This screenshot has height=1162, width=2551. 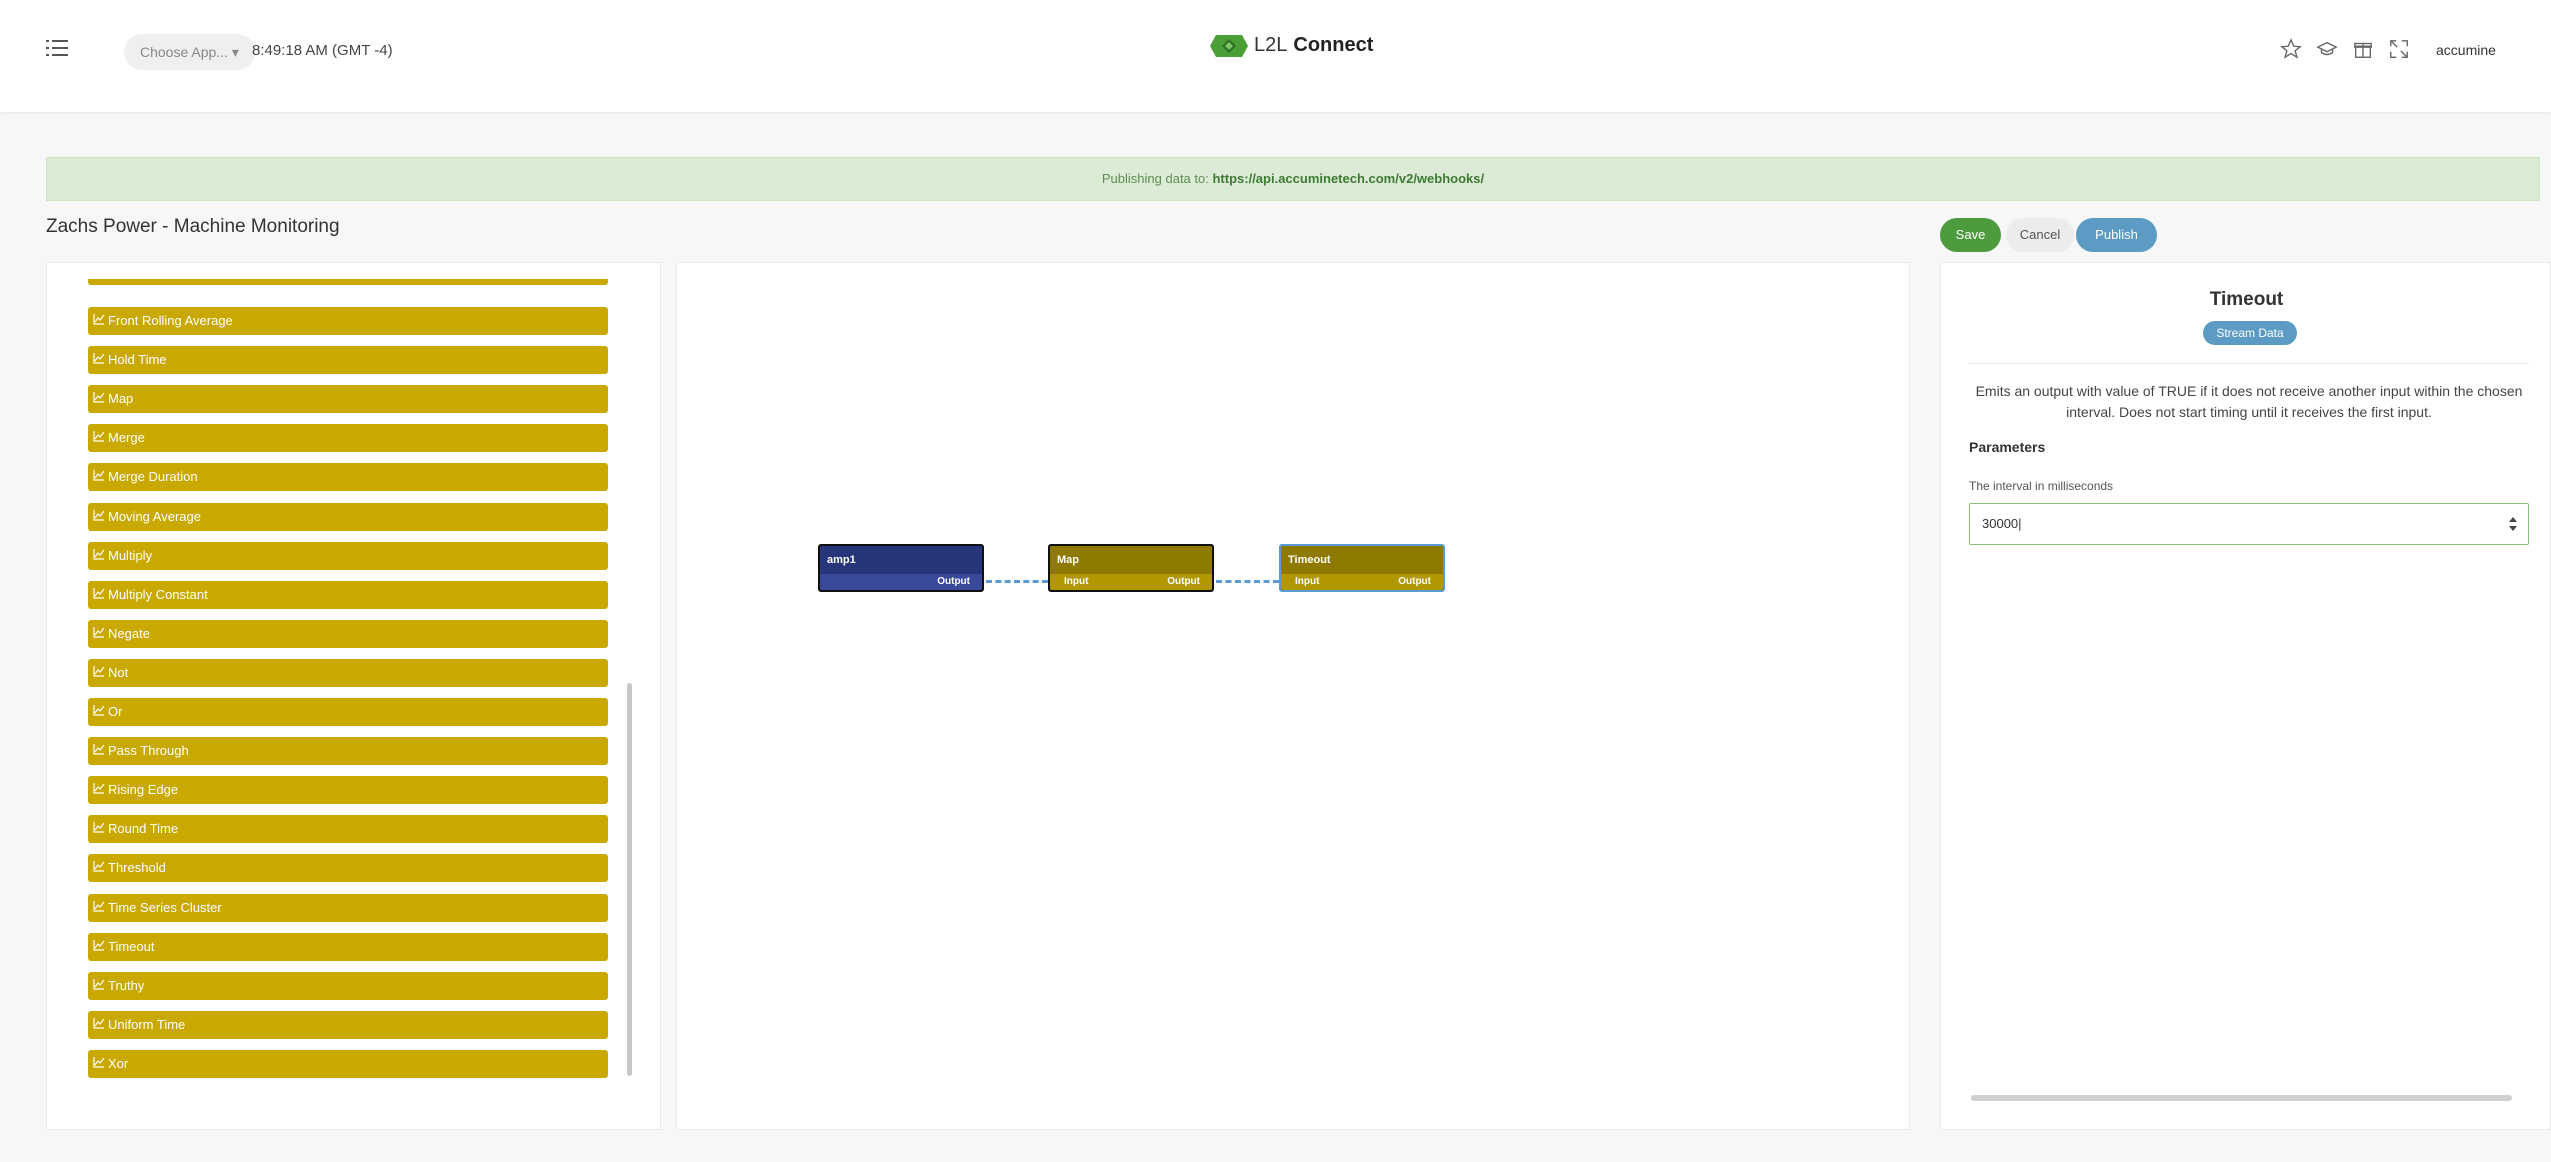 What do you see at coordinates (2291, 49) in the screenshot?
I see `star-icon` at bounding box center [2291, 49].